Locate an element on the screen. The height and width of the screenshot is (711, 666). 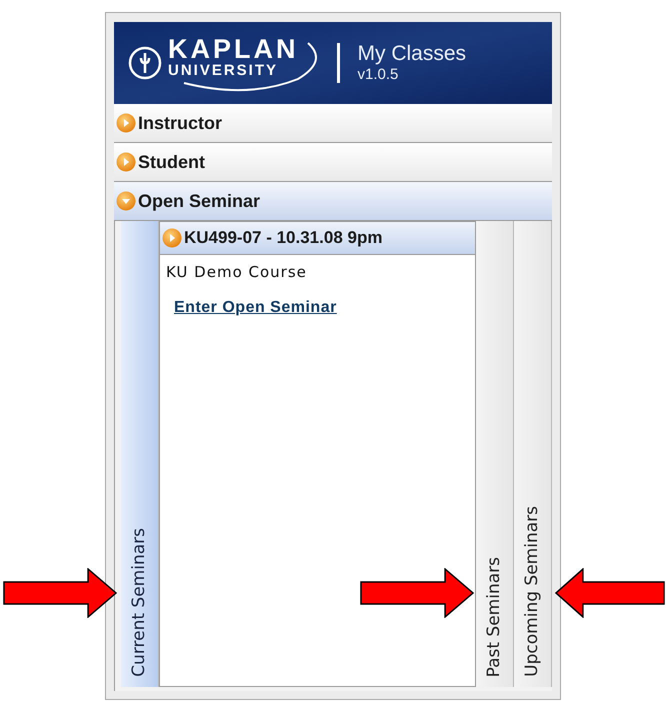
logo-subtitle: UNIVERSITY is located at coordinates (224, 71).